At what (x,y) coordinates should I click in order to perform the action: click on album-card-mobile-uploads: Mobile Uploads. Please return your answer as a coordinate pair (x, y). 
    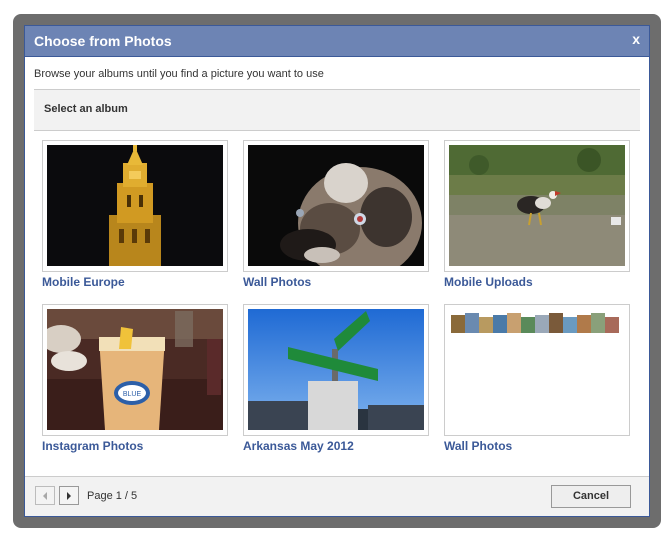
    Looking at the image, I should click on (537, 215).